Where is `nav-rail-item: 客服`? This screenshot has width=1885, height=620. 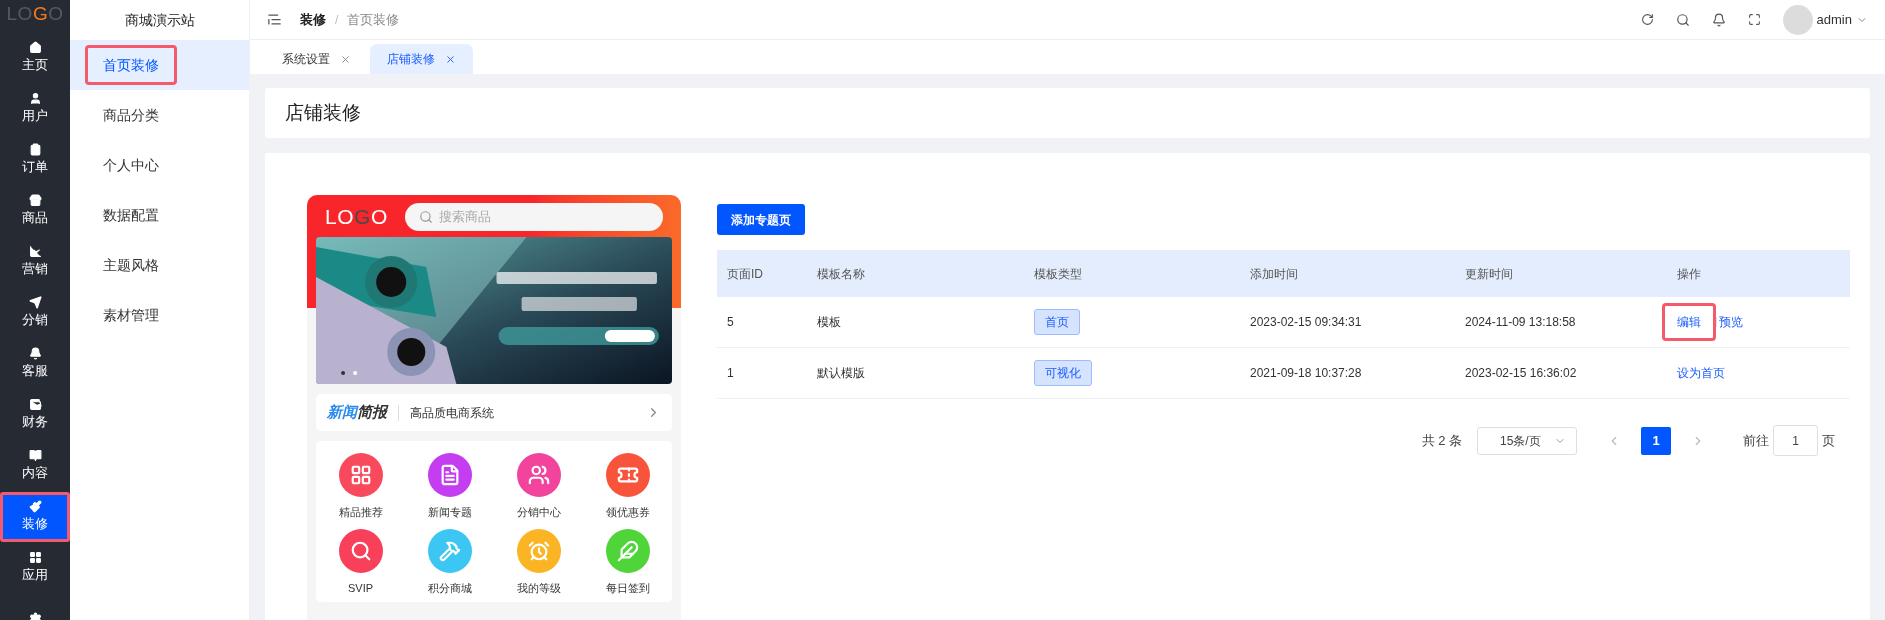 nav-rail-item: 客服 is located at coordinates (35, 363).